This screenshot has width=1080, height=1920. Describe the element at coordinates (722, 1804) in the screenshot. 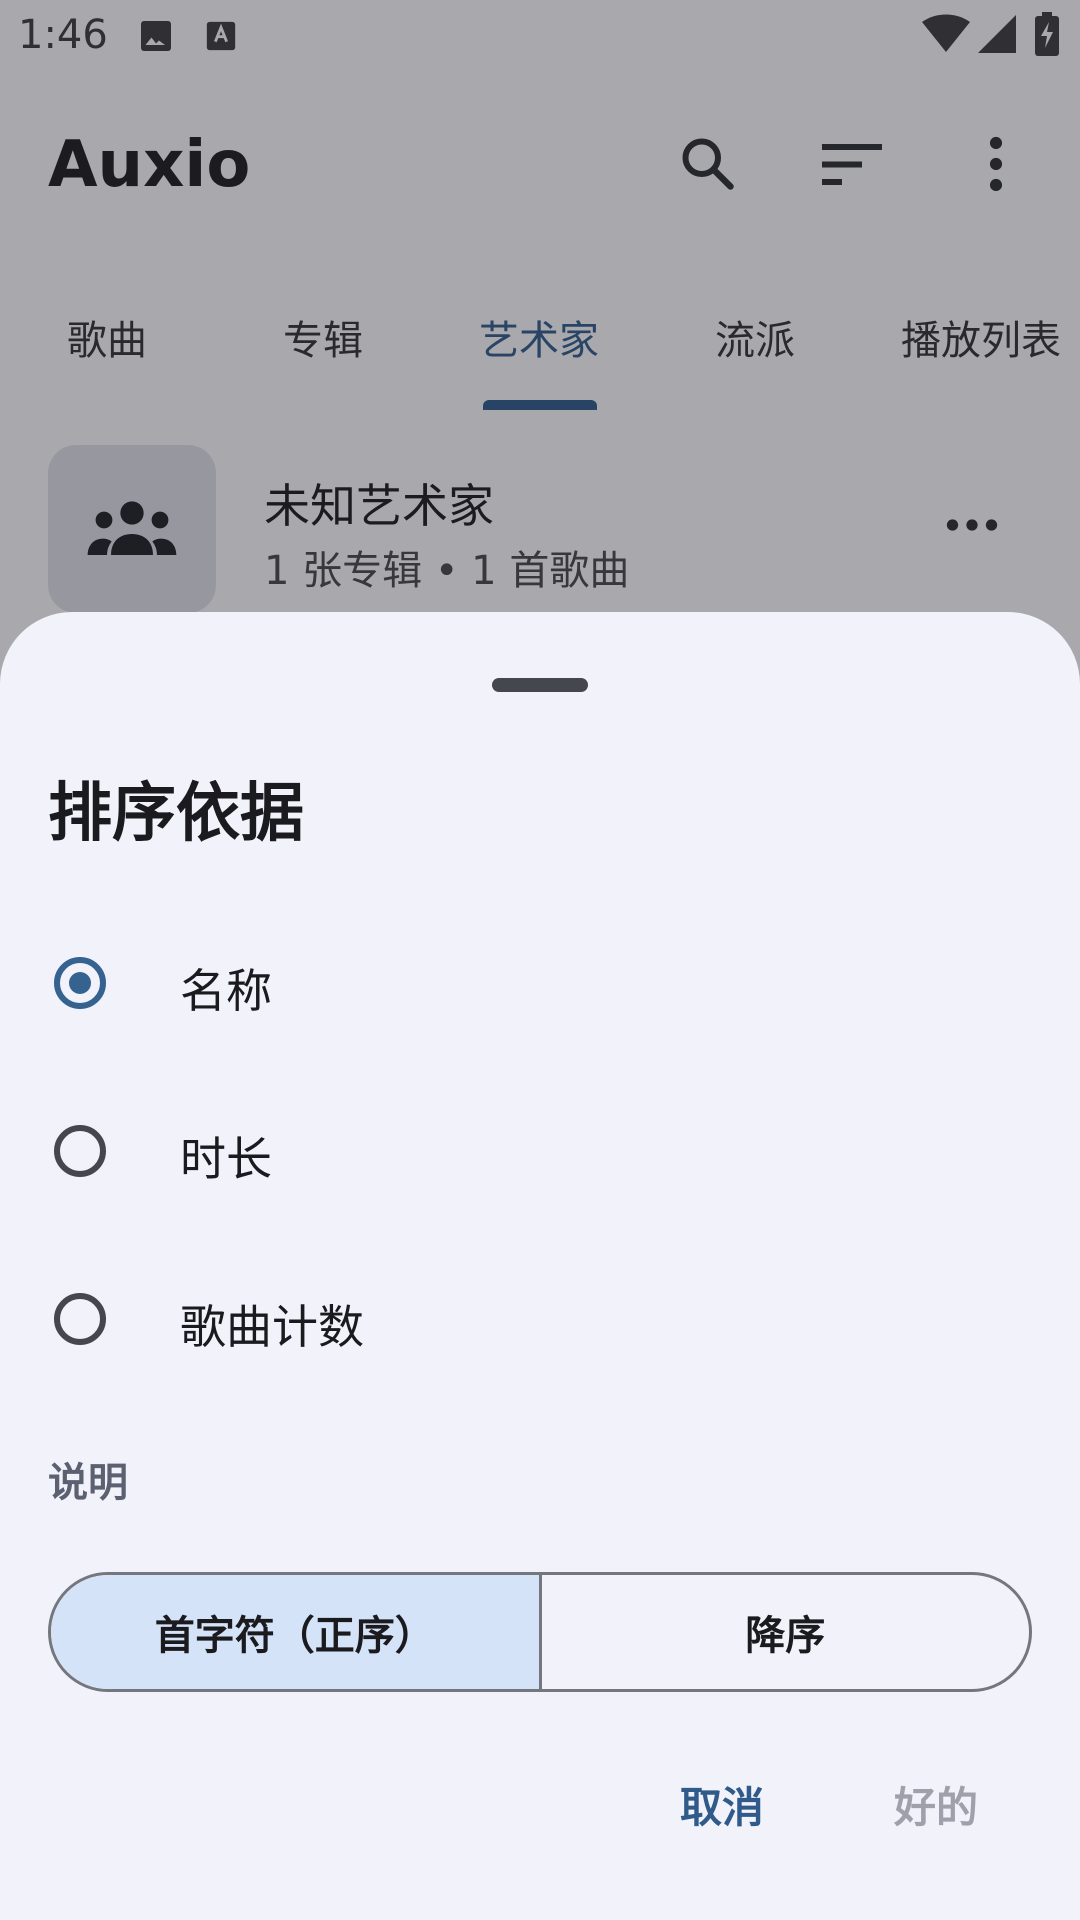

I see `cancel-button: 取消` at that location.